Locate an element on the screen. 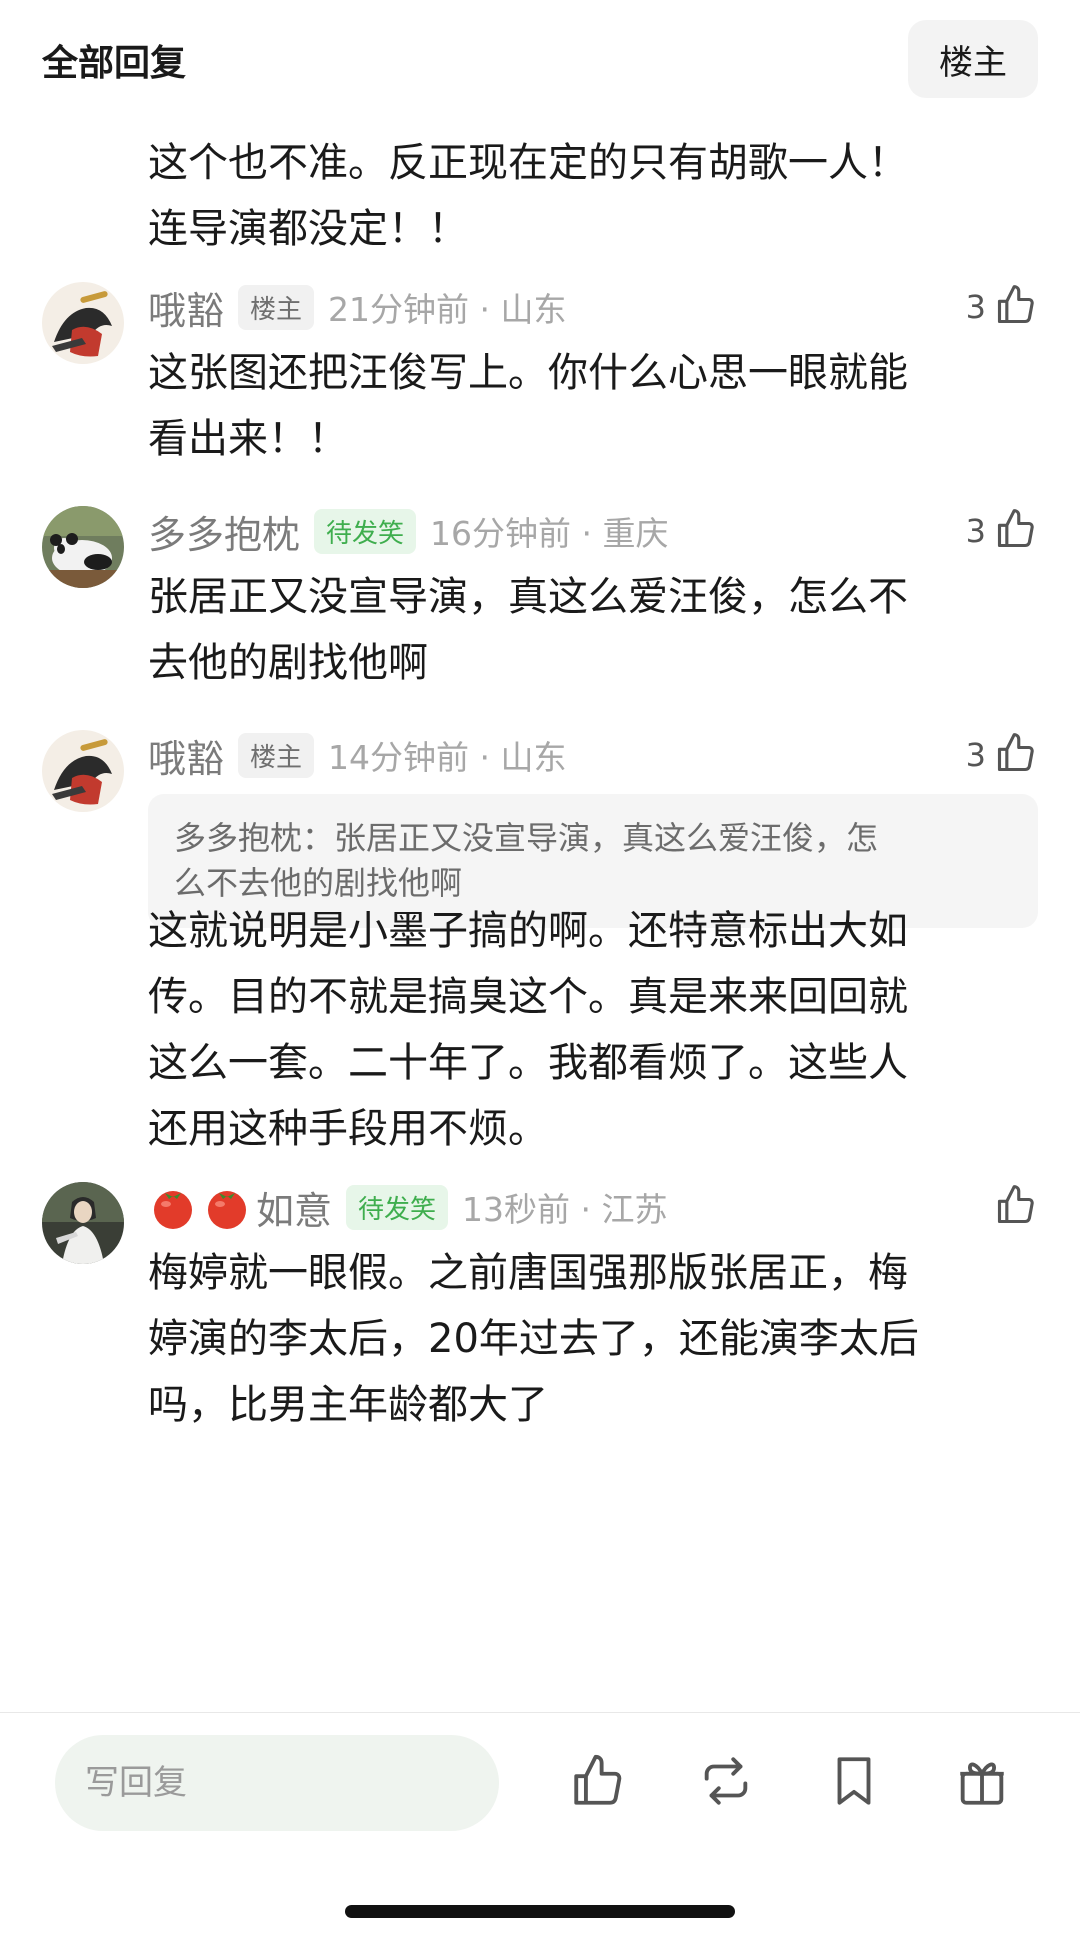 This screenshot has height=1944, width=1080. text-line: 梅婷就一眼假。之前唐国强那版张居正，梅 is located at coordinates (528, 1273).